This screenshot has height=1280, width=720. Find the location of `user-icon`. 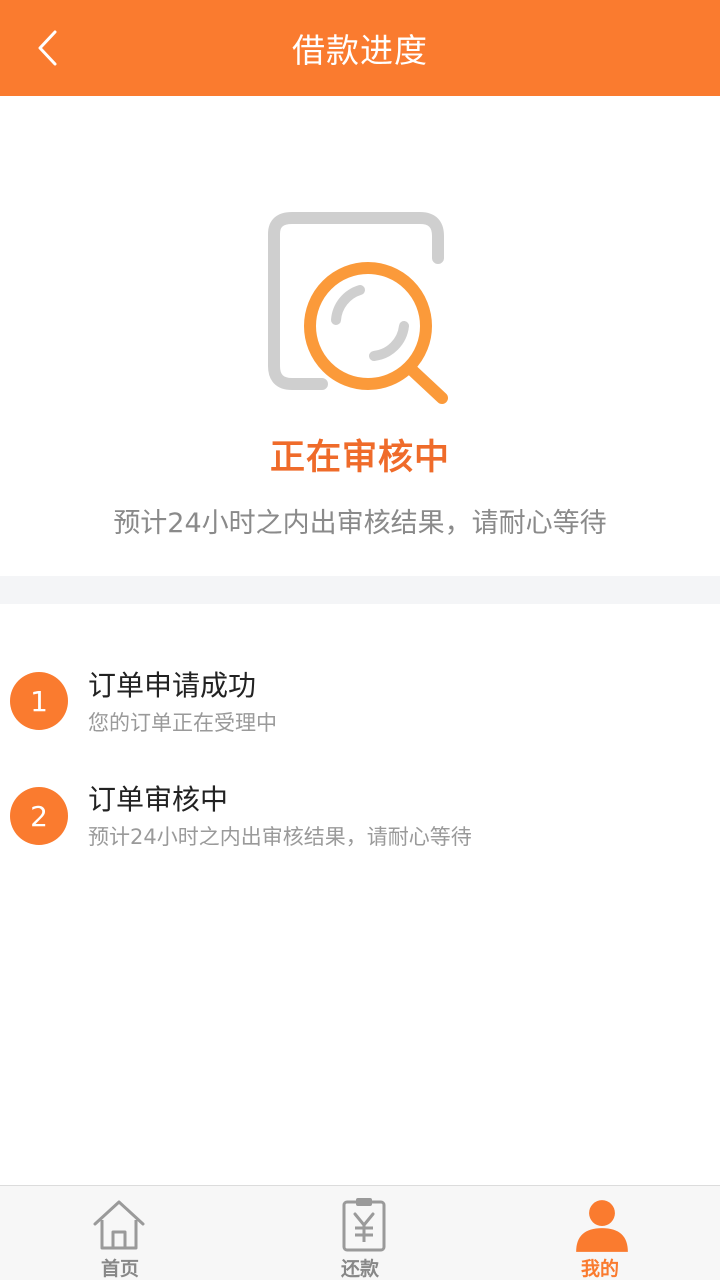

user-icon is located at coordinates (602, 1226).